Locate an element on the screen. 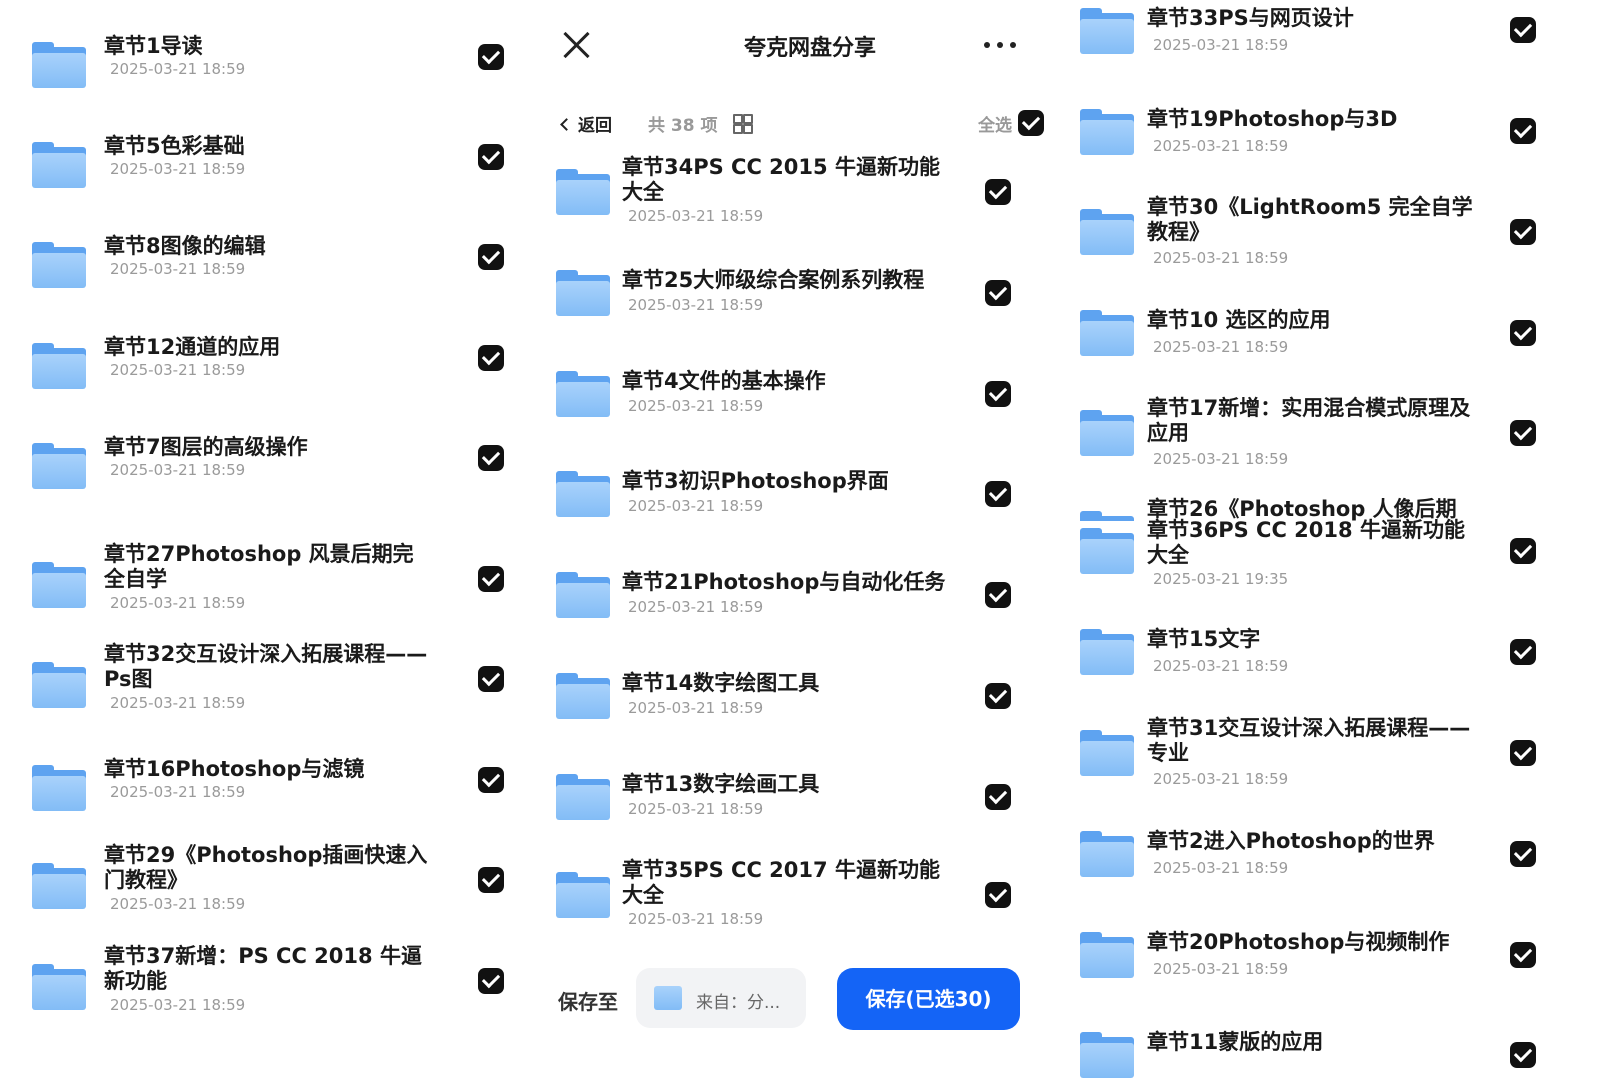  list-item: 章节36PS CC 2018 牛逼新功能大全 2025-03-21 19:35 is located at coordinates (1350, 568).